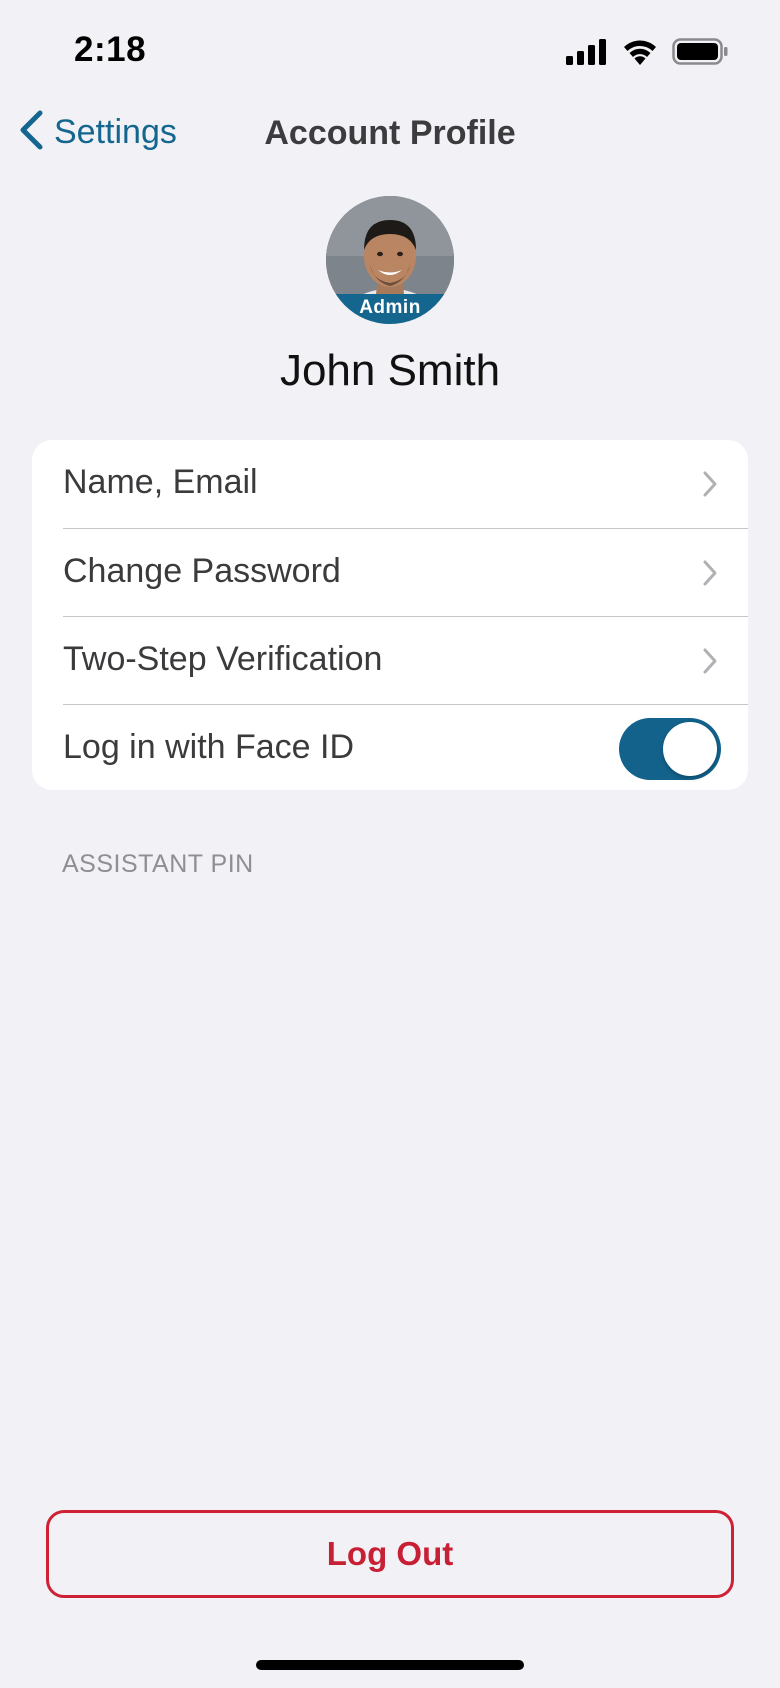  I want to click on role-badge: Admin, so click(390, 309).